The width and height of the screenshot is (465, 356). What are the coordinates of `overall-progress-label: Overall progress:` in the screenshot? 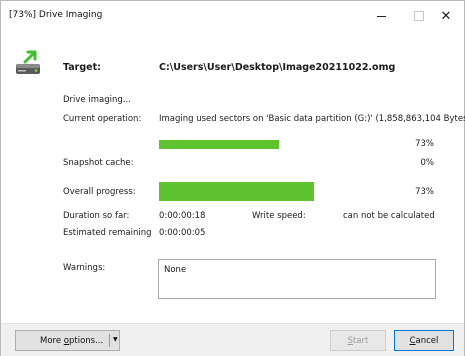 It's located at (99, 192).